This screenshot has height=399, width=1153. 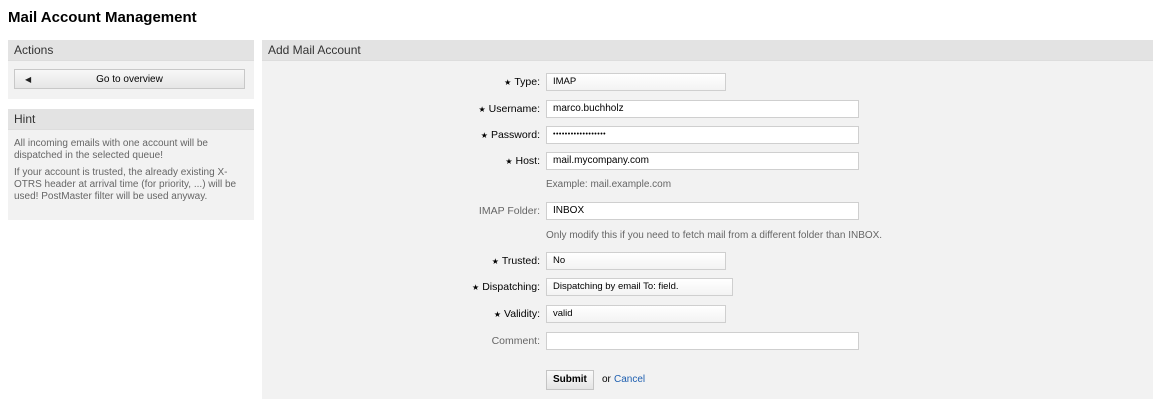 What do you see at coordinates (702, 211) in the screenshot?
I see `imap-folder-input: INBOX` at bounding box center [702, 211].